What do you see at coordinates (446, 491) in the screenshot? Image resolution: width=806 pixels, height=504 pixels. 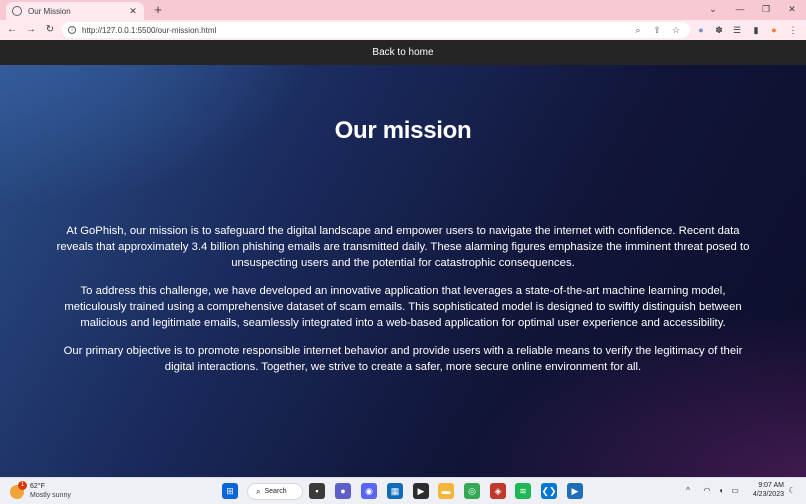 I see `folder-icon: ▬` at bounding box center [446, 491].